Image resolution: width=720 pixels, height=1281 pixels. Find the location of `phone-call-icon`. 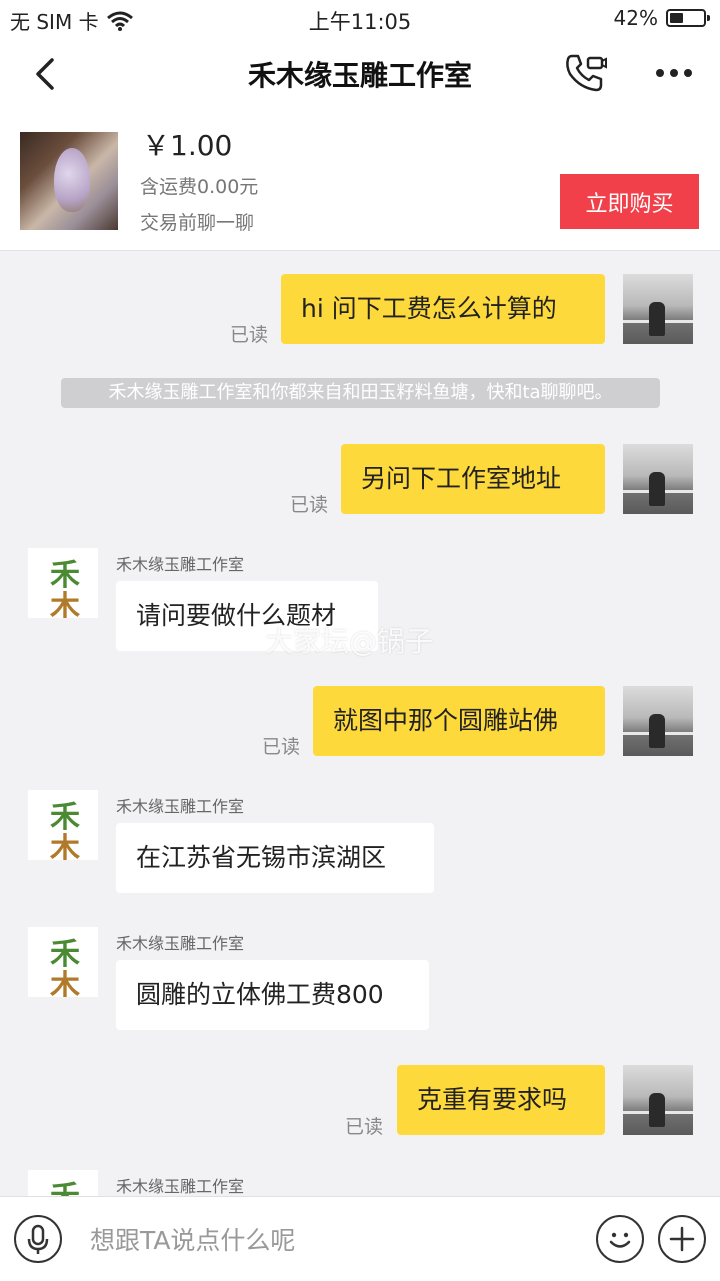

phone-call-icon is located at coordinates (585, 73).